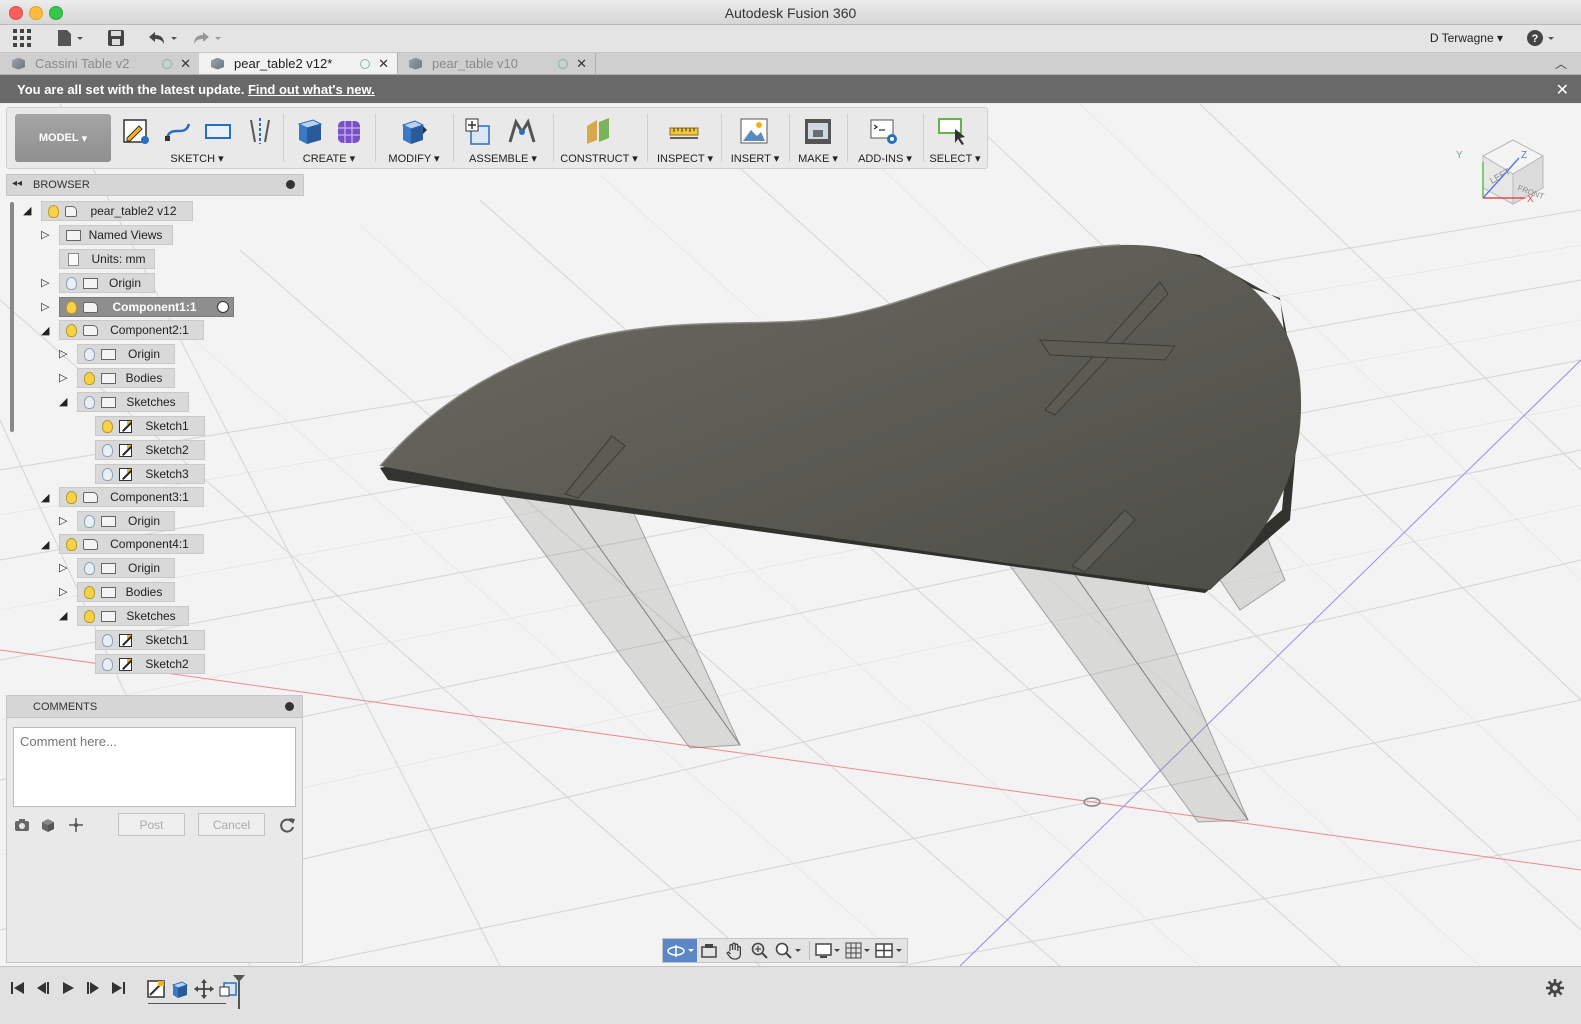  Describe the element at coordinates (310, 131) in the screenshot. I see `extrude-icon` at that location.